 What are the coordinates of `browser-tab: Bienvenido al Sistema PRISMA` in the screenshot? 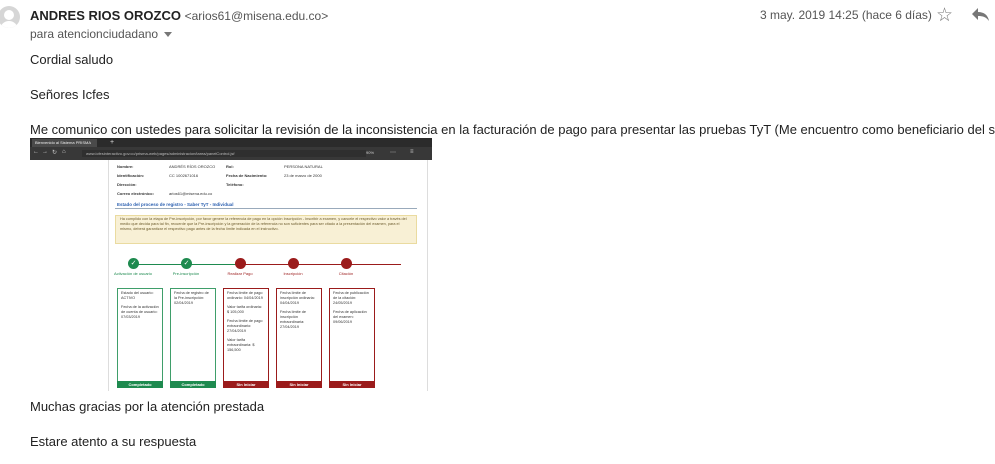 It's located at (64, 143).